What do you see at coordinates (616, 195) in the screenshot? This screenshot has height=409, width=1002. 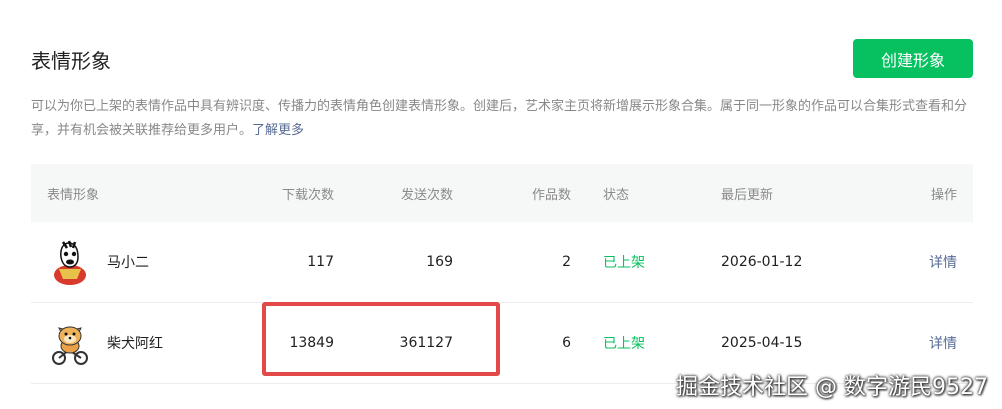 I see `header-status: 状态` at bounding box center [616, 195].